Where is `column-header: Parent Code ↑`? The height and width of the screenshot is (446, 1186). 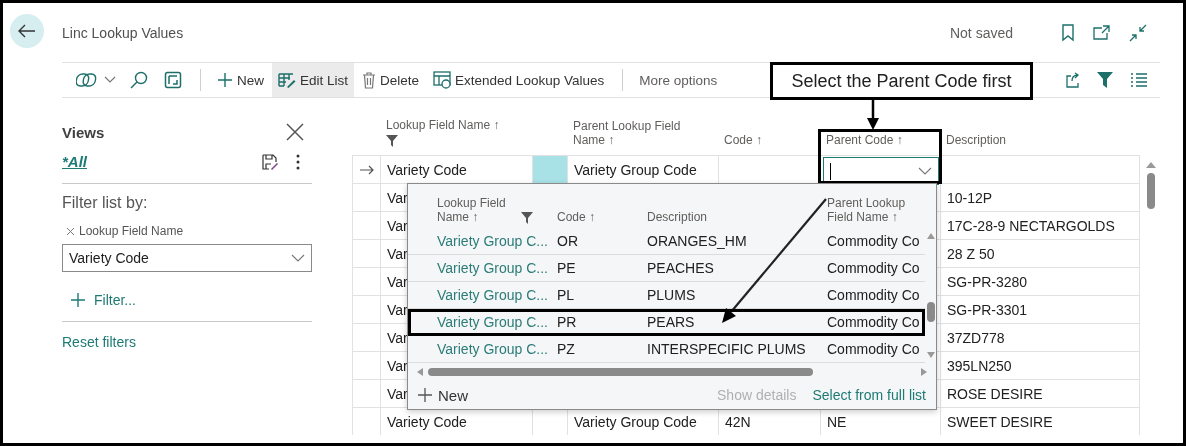 column-header: Parent Code ↑ is located at coordinates (864, 140).